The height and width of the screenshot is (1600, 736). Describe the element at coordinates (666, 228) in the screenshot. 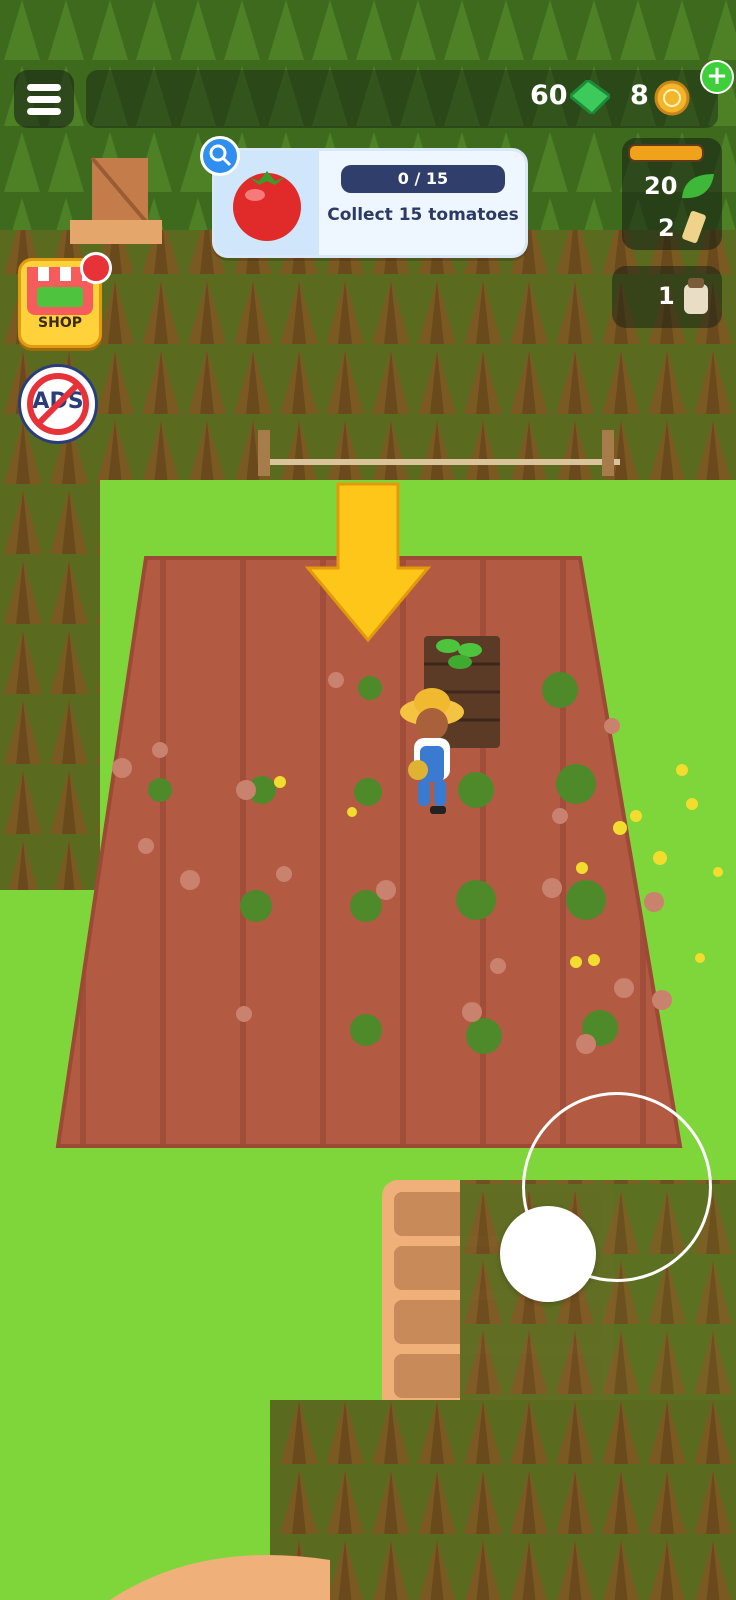

I see `tickets-count: 2` at that location.